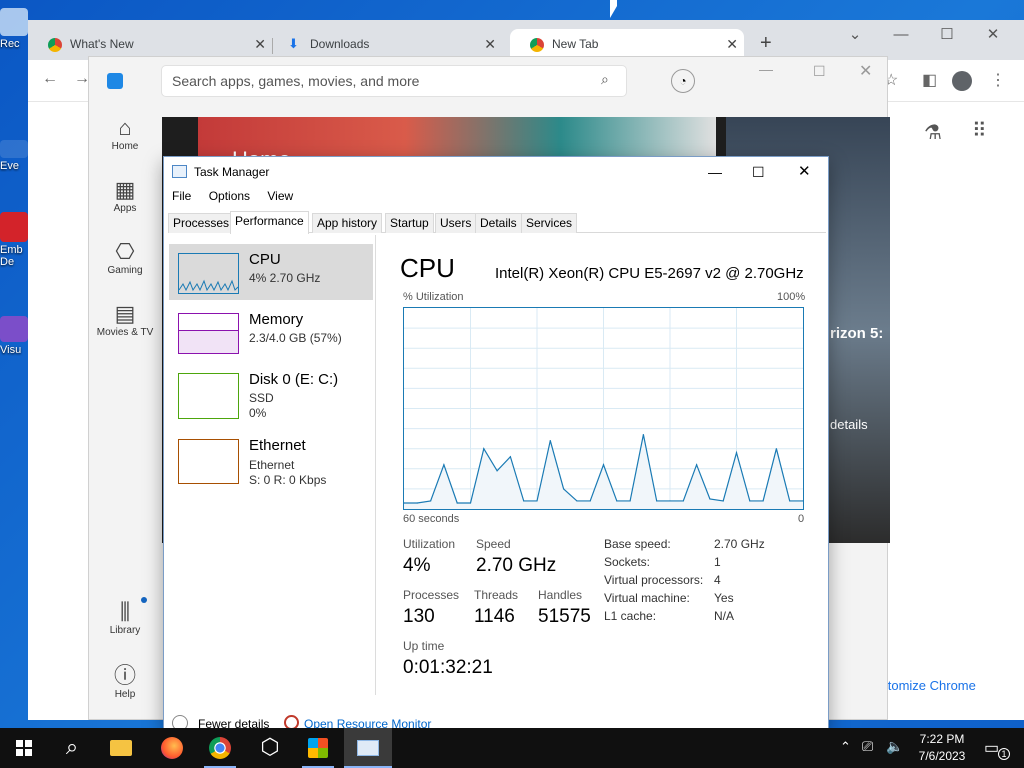 The image size is (1024, 768). I want to click on tm-minimize-button: —, so click(715, 172).